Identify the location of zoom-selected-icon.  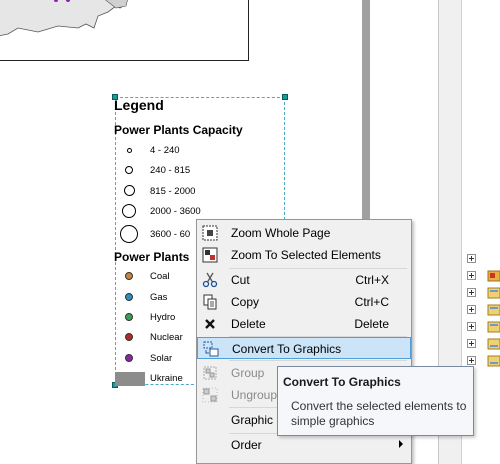
(210, 255).